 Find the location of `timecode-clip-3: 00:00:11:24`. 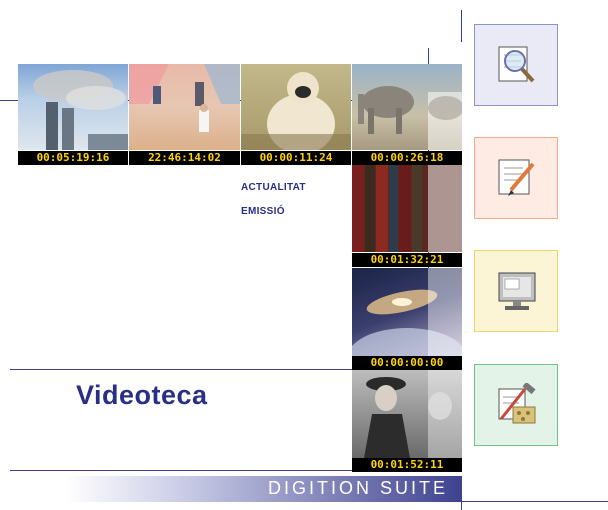

timecode-clip-3: 00:00:11:24 is located at coordinates (296, 158).